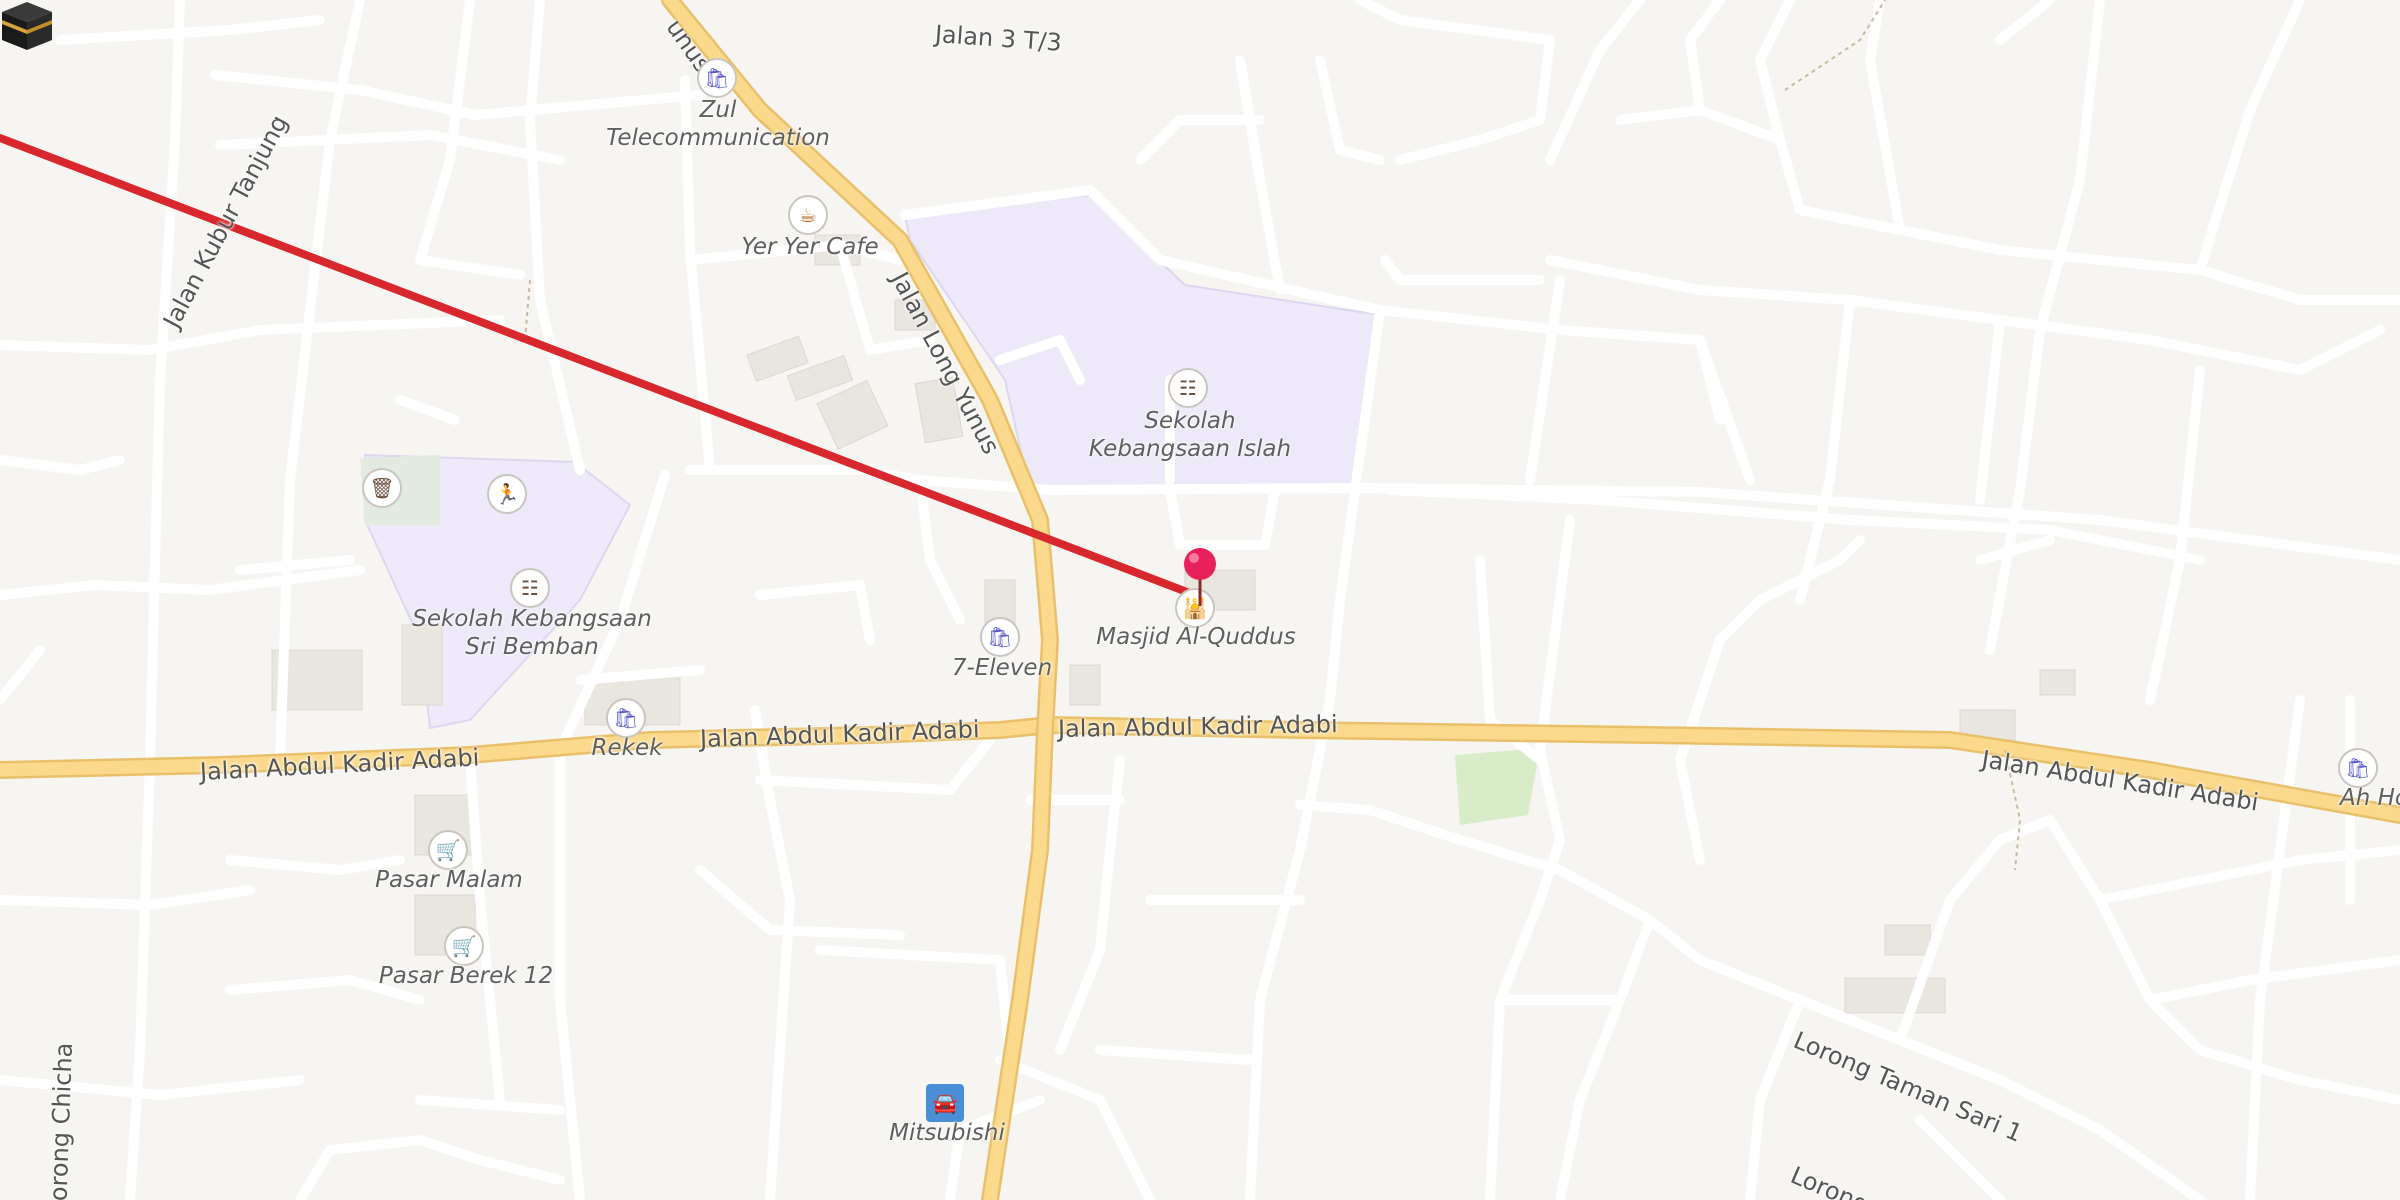  Describe the element at coordinates (507, 494) in the screenshot. I see `running-person-icon: 🏃` at that location.